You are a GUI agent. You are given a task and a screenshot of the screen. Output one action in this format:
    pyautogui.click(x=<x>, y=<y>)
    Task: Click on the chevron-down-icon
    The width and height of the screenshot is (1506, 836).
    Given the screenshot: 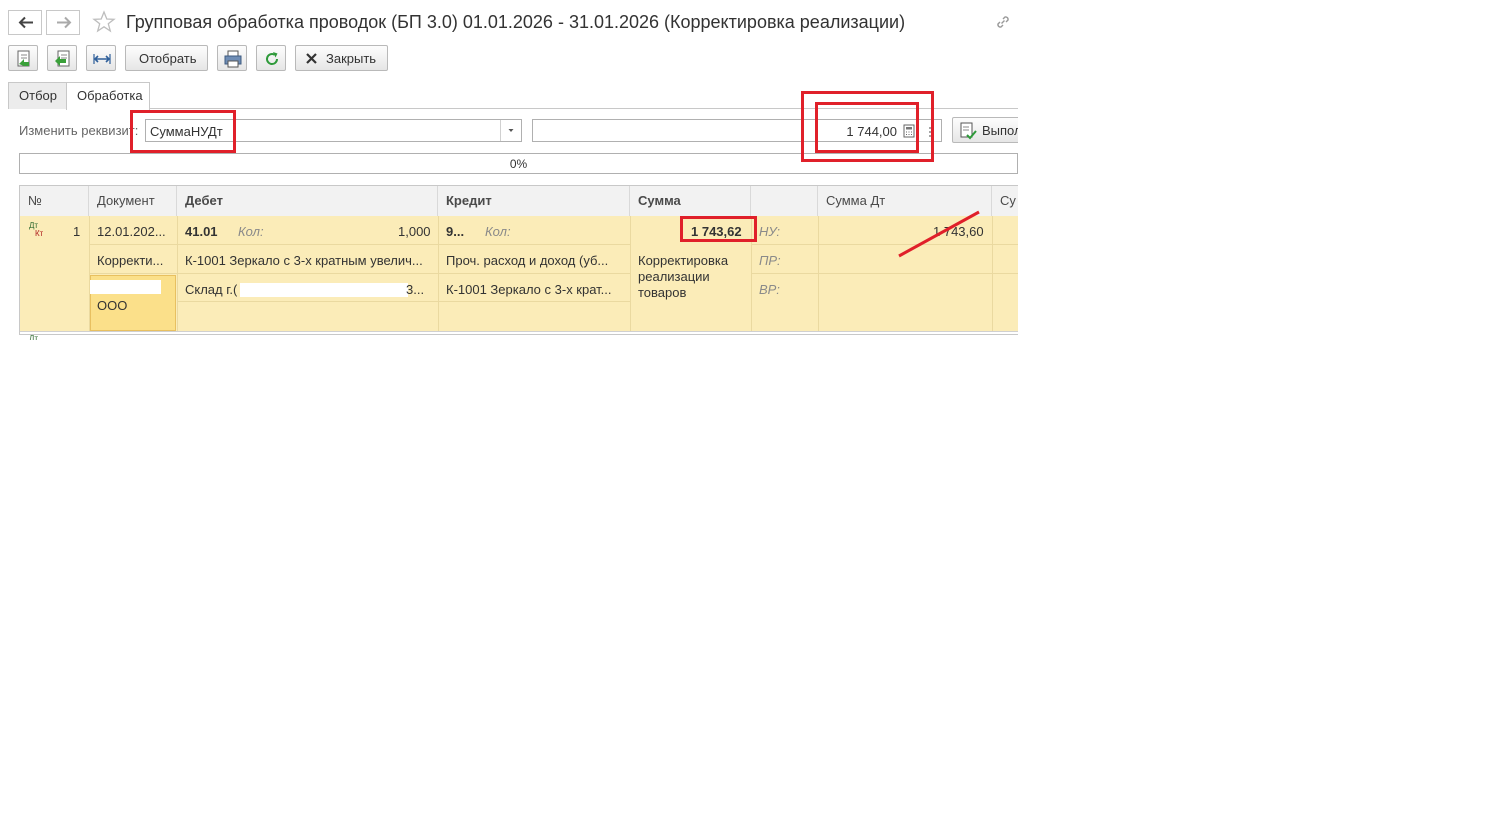 What is the action you would take?
    pyautogui.click(x=511, y=130)
    